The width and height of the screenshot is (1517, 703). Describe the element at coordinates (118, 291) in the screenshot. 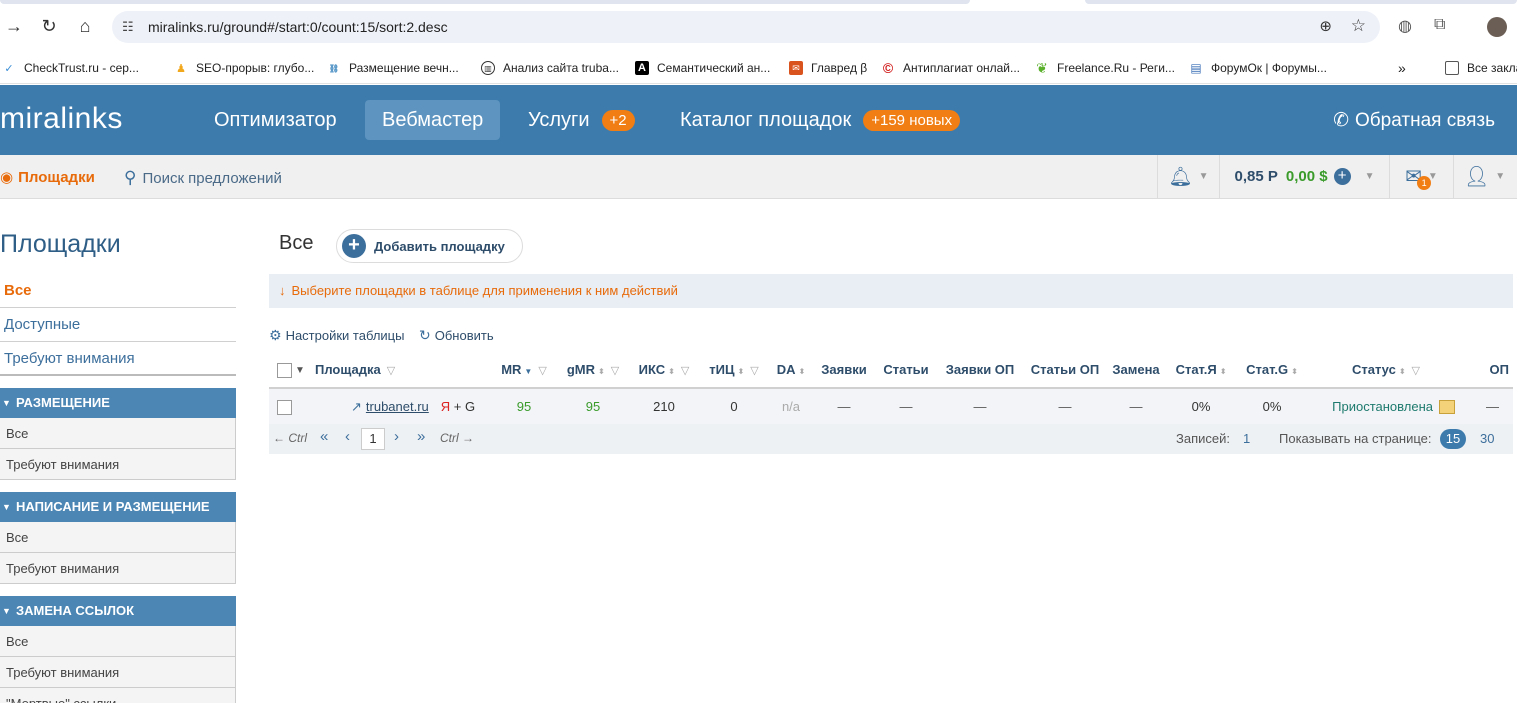

I see `sidebar-item-all: Все` at that location.